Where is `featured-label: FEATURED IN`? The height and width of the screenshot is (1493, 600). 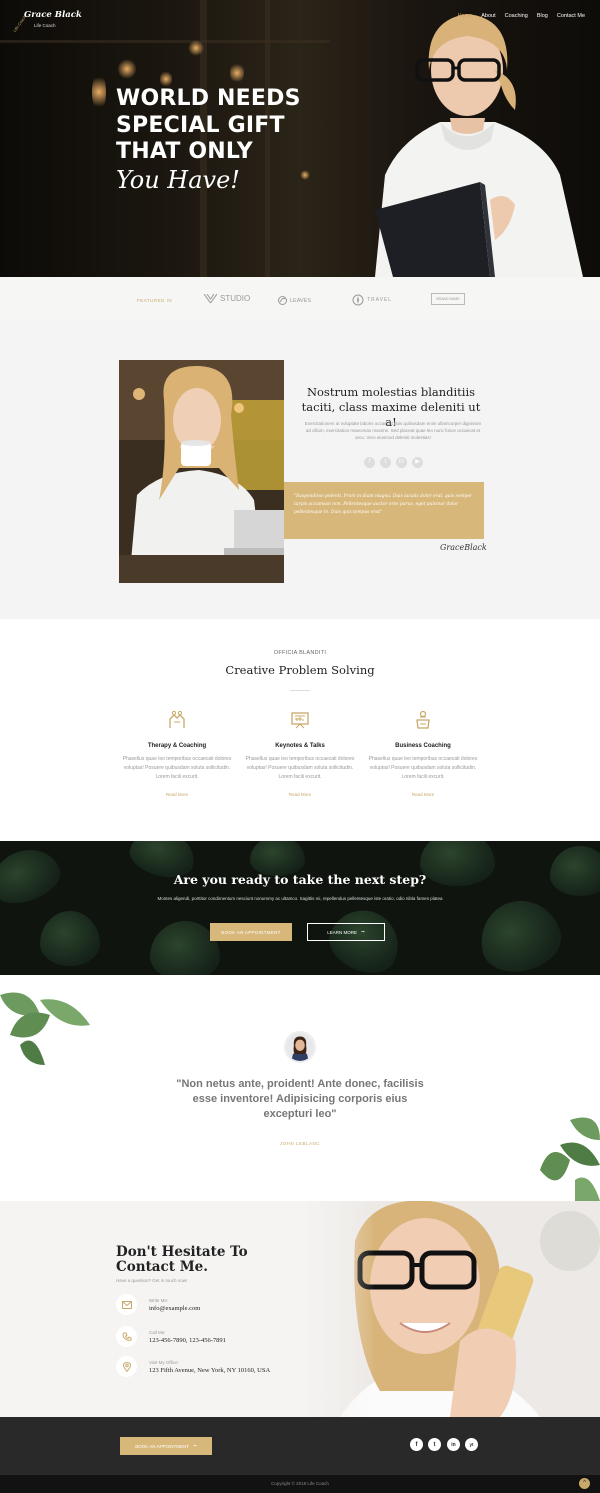 featured-label: FEATURED IN is located at coordinates (155, 300).